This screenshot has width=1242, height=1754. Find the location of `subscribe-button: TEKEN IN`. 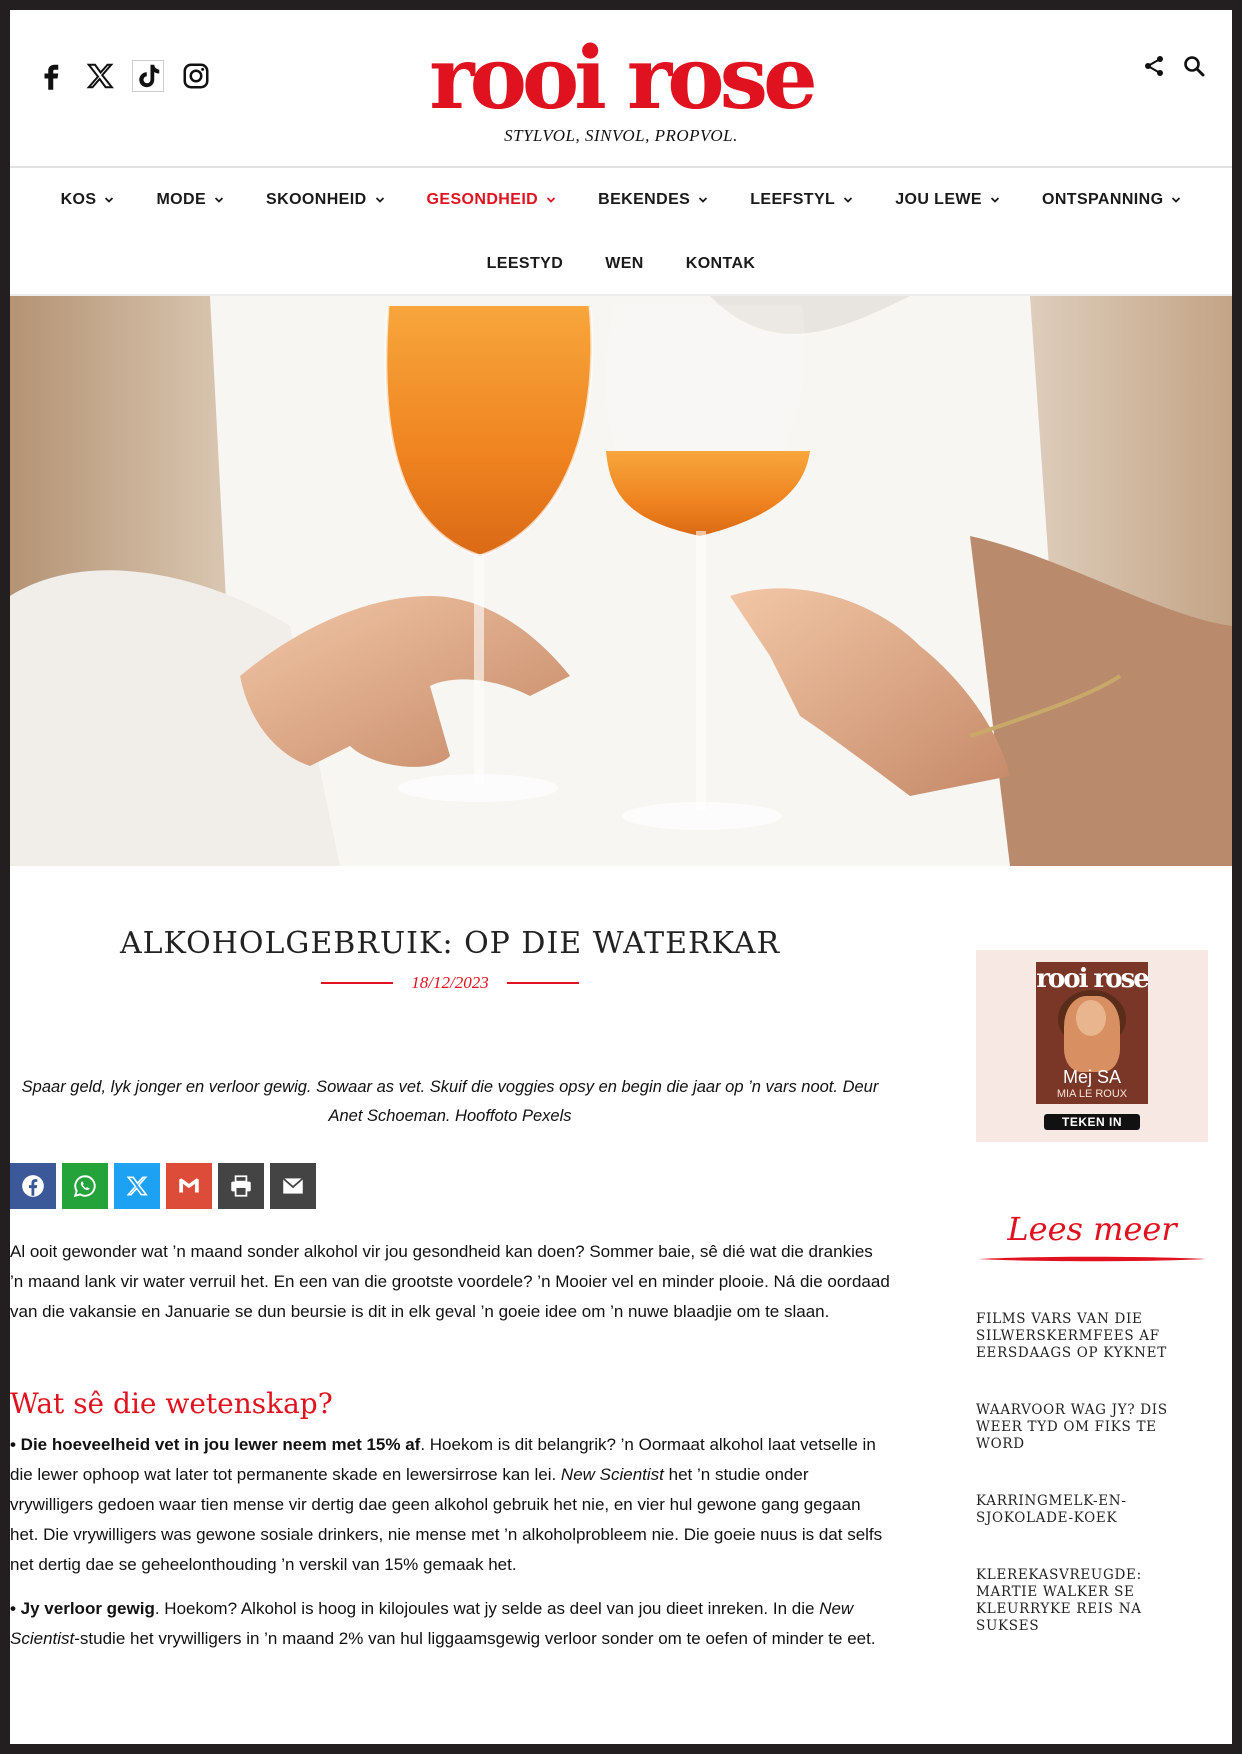

subscribe-button: TEKEN IN is located at coordinates (1092, 1122).